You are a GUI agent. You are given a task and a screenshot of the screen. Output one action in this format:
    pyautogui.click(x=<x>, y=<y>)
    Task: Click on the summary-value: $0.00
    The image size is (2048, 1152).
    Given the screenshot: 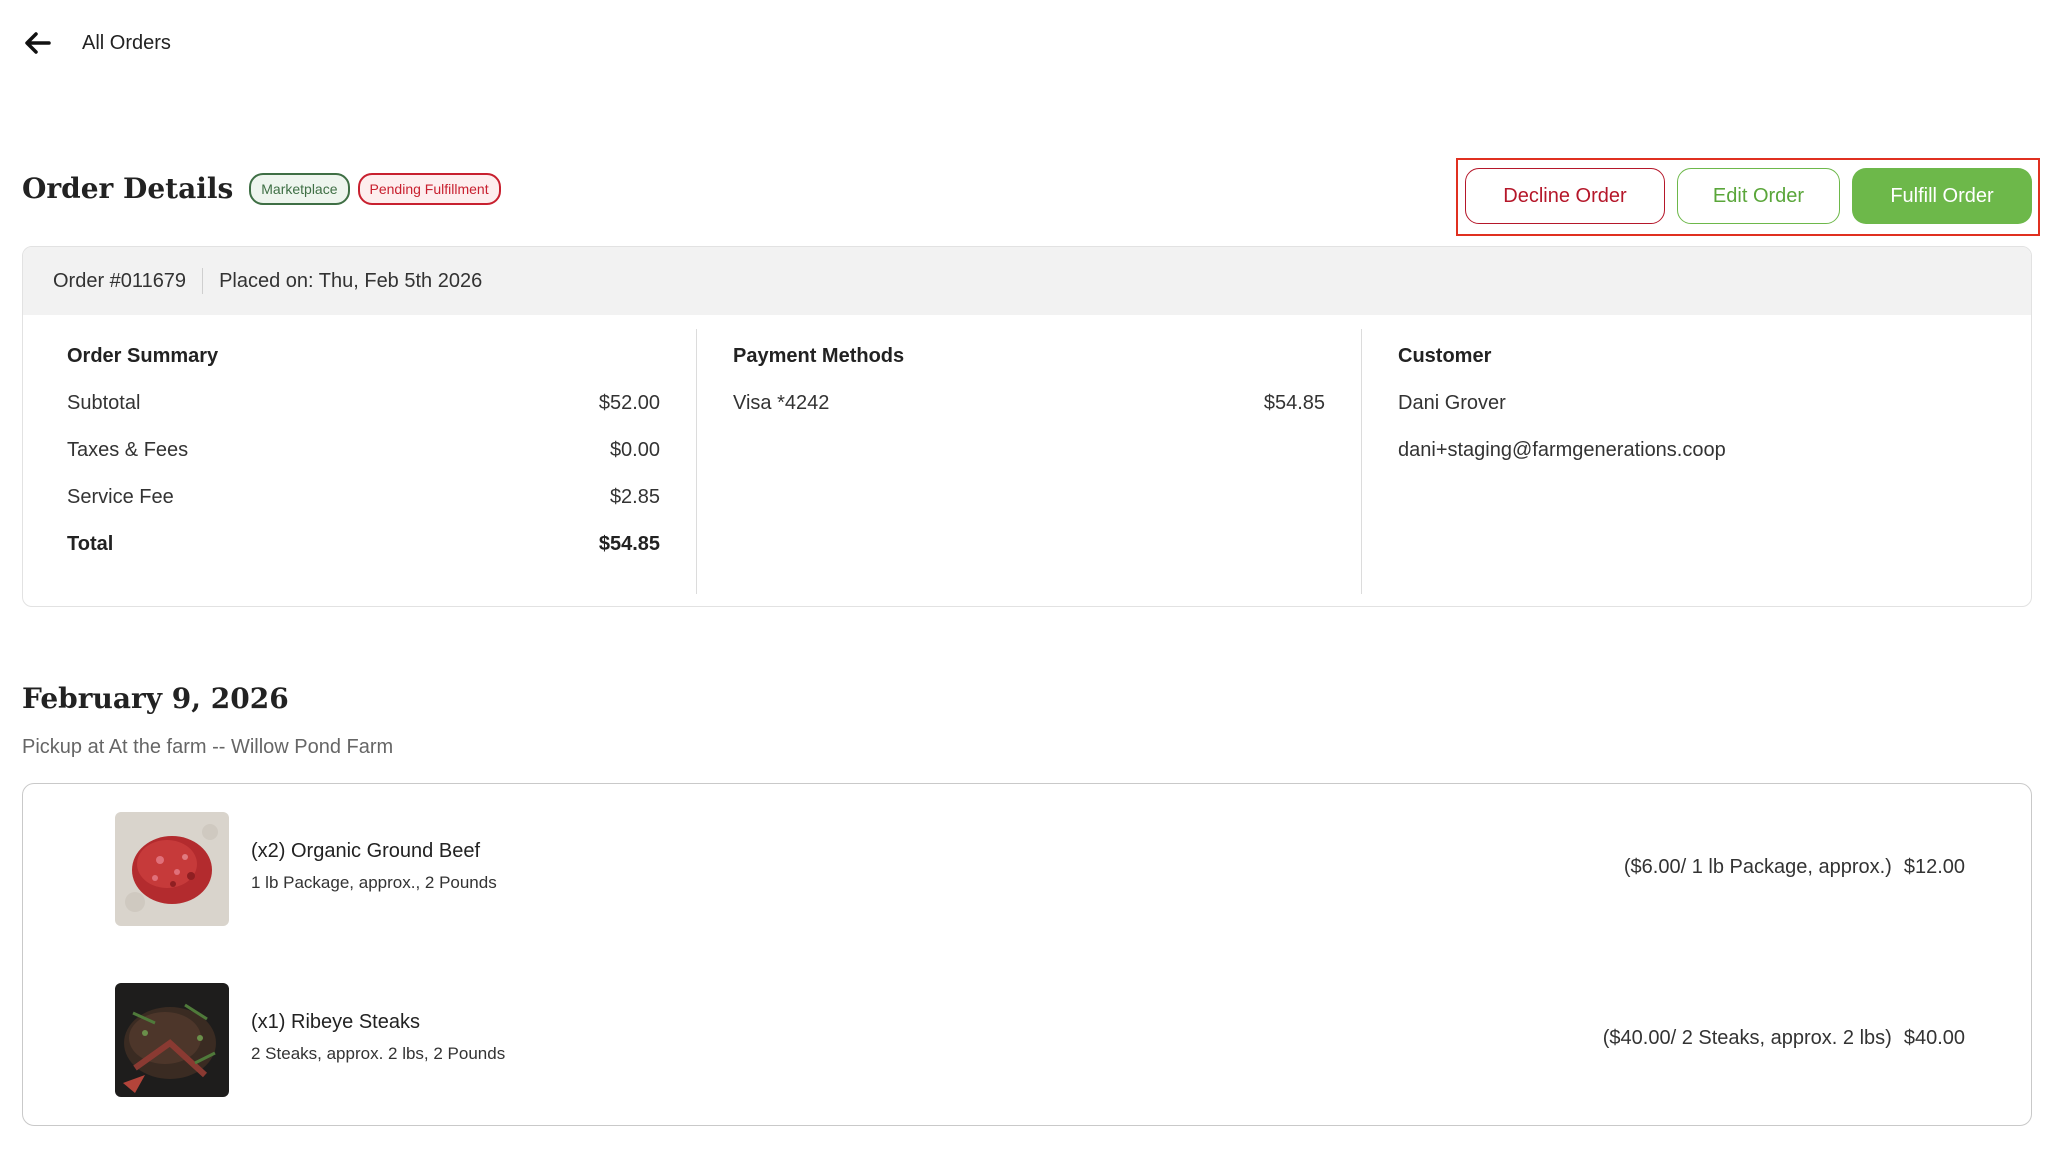 What is the action you would take?
    pyautogui.click(x=634, y=450)
    